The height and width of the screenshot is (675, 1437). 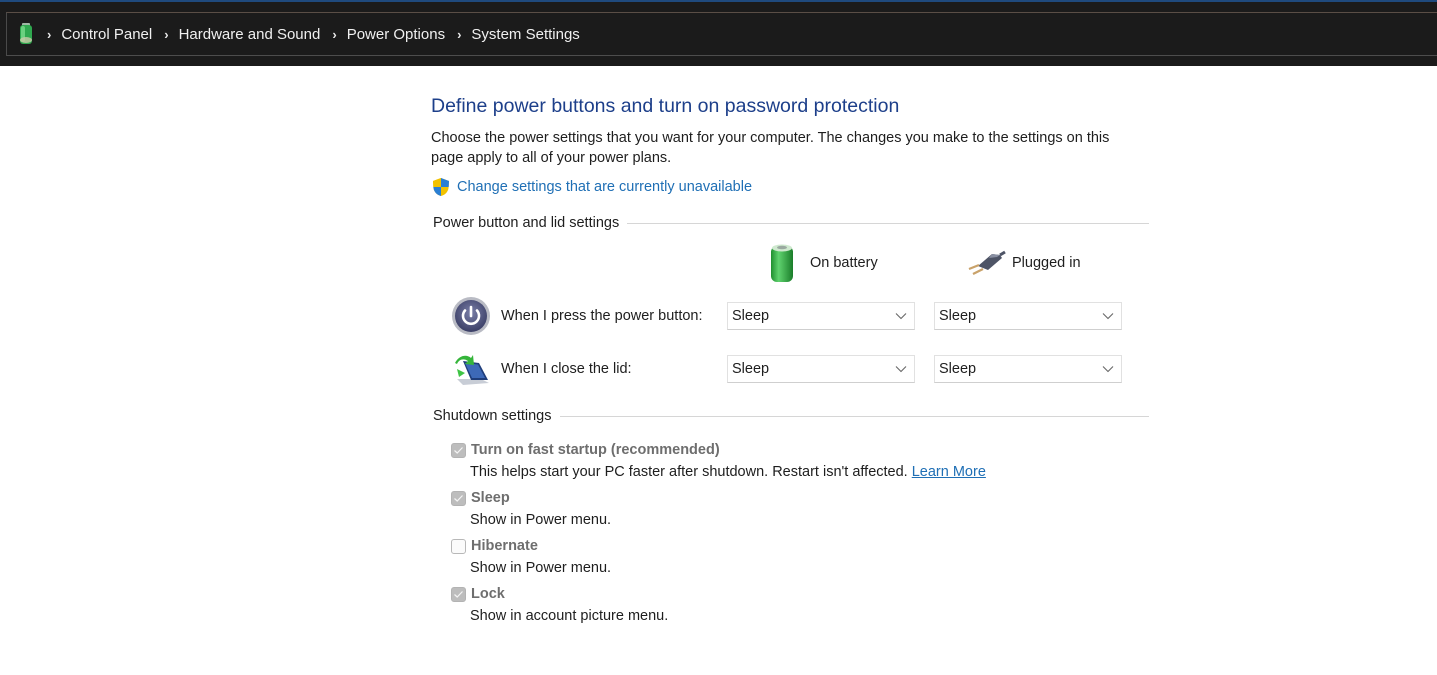 What do you see at coordinates (566, 369) in the screenshot?
I see `close-lid-label: When I close the lid:` at bounding box center [566, 369].